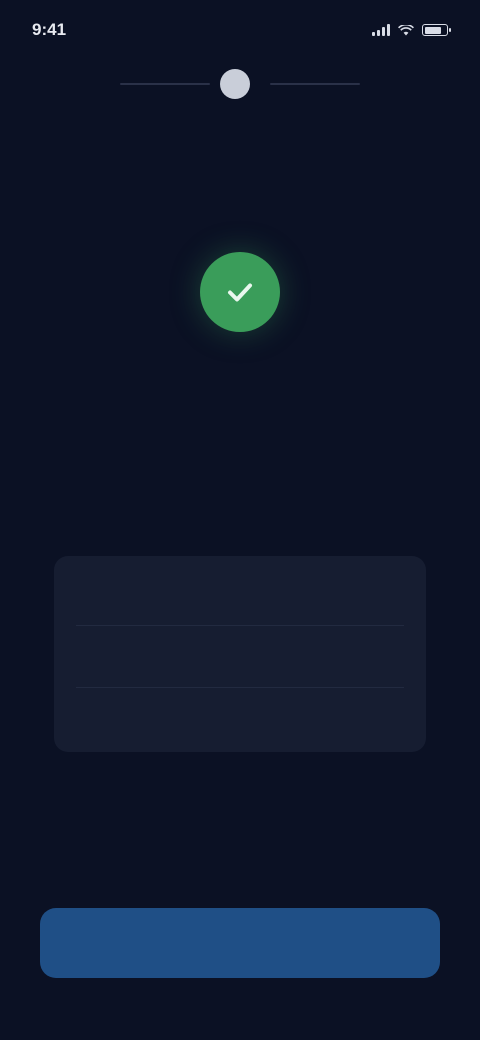  I want to click on details-card, so click(240, 654).